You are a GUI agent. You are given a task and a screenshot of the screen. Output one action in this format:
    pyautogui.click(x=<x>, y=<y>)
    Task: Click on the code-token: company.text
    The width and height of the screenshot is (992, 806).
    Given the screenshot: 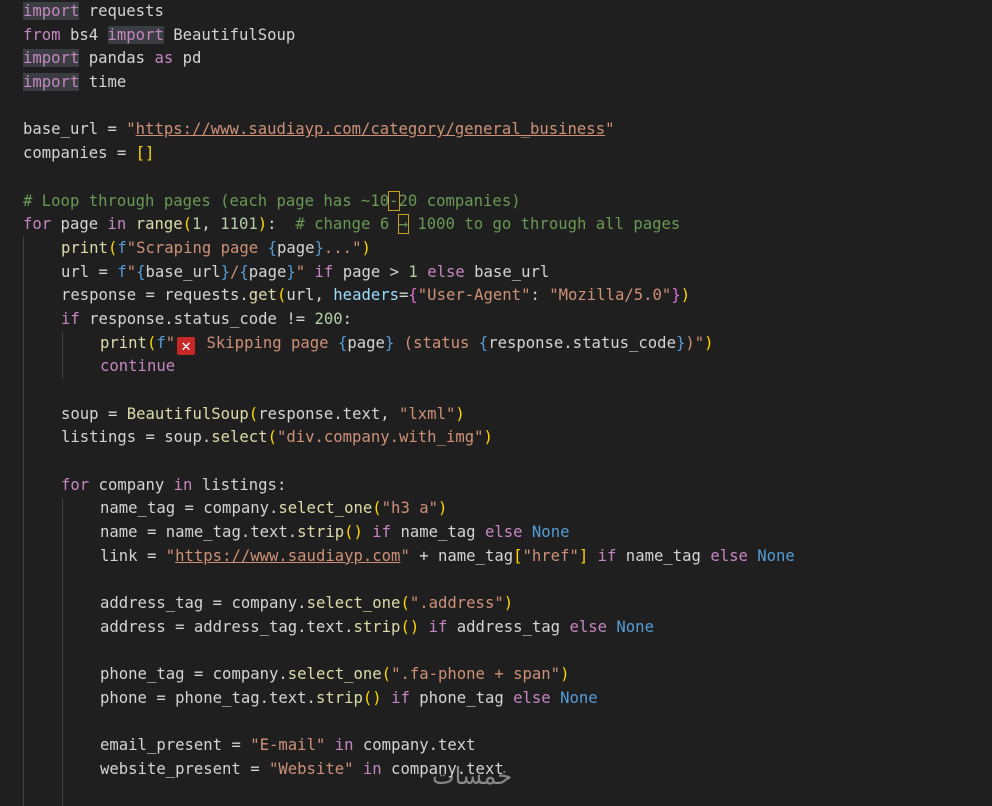 What is the action you would take?
    pyautogui.click(x=414, y=745)
    